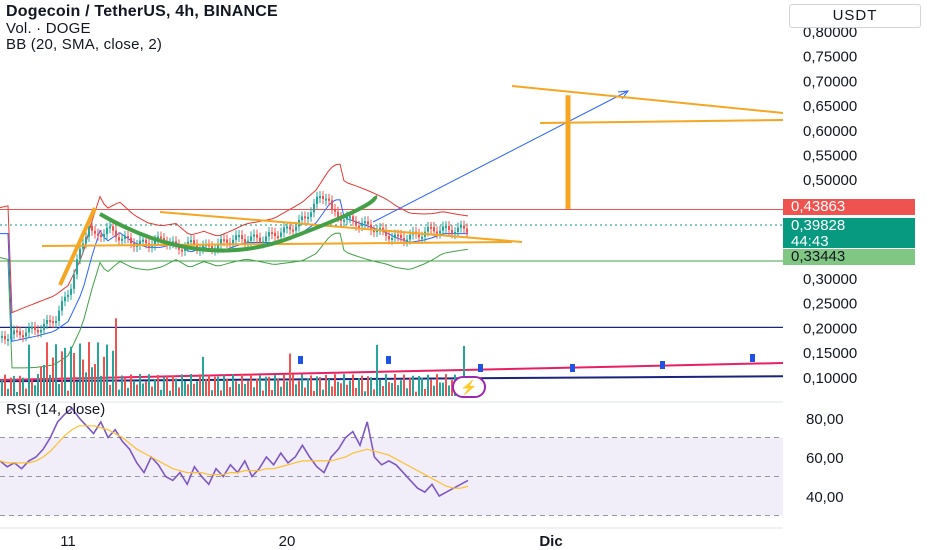 The image size is (932, 550). Describe the element at coordinates (469, 387) in the screenshot. I see `lightning-icon: ⚡` at that location.